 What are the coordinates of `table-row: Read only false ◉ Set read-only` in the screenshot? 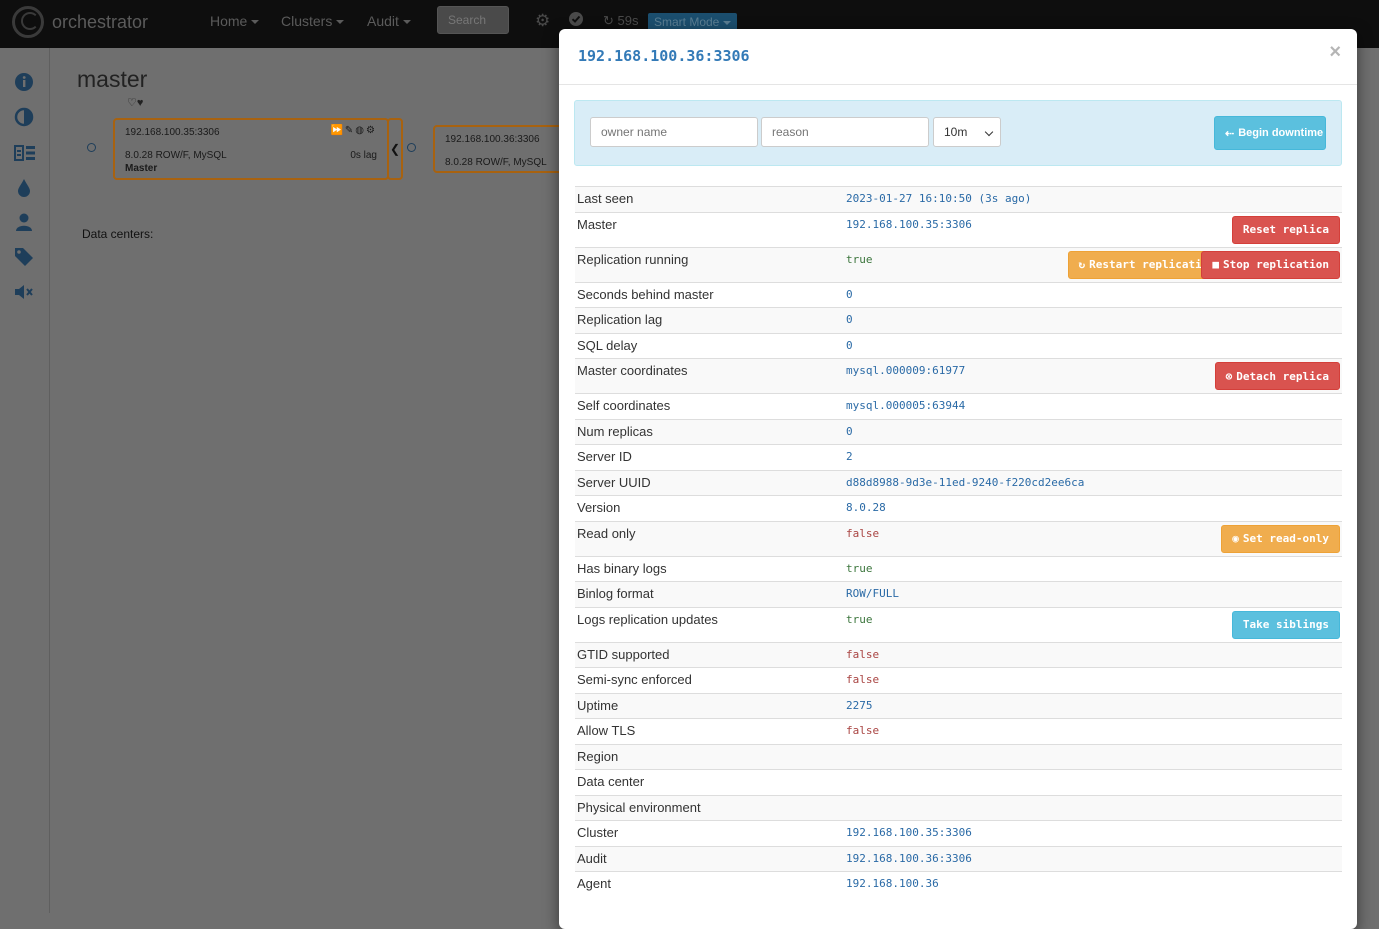 It's located at (958, 538).